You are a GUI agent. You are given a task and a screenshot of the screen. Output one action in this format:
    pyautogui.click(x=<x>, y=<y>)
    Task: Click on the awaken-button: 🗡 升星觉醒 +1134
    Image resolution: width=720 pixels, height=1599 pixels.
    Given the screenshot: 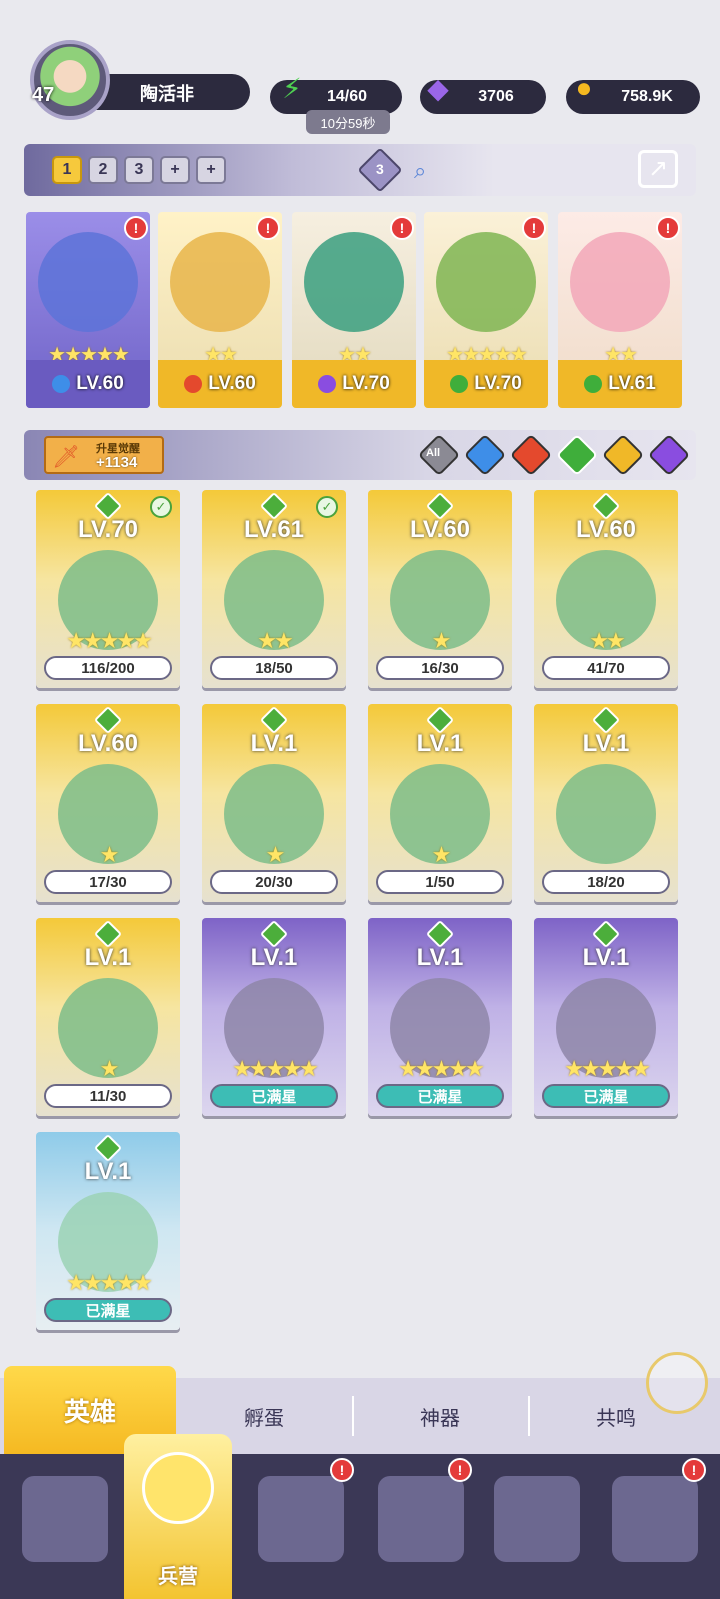 What is the action you would take?
    pyautogui.click(x=104, y=455)
    